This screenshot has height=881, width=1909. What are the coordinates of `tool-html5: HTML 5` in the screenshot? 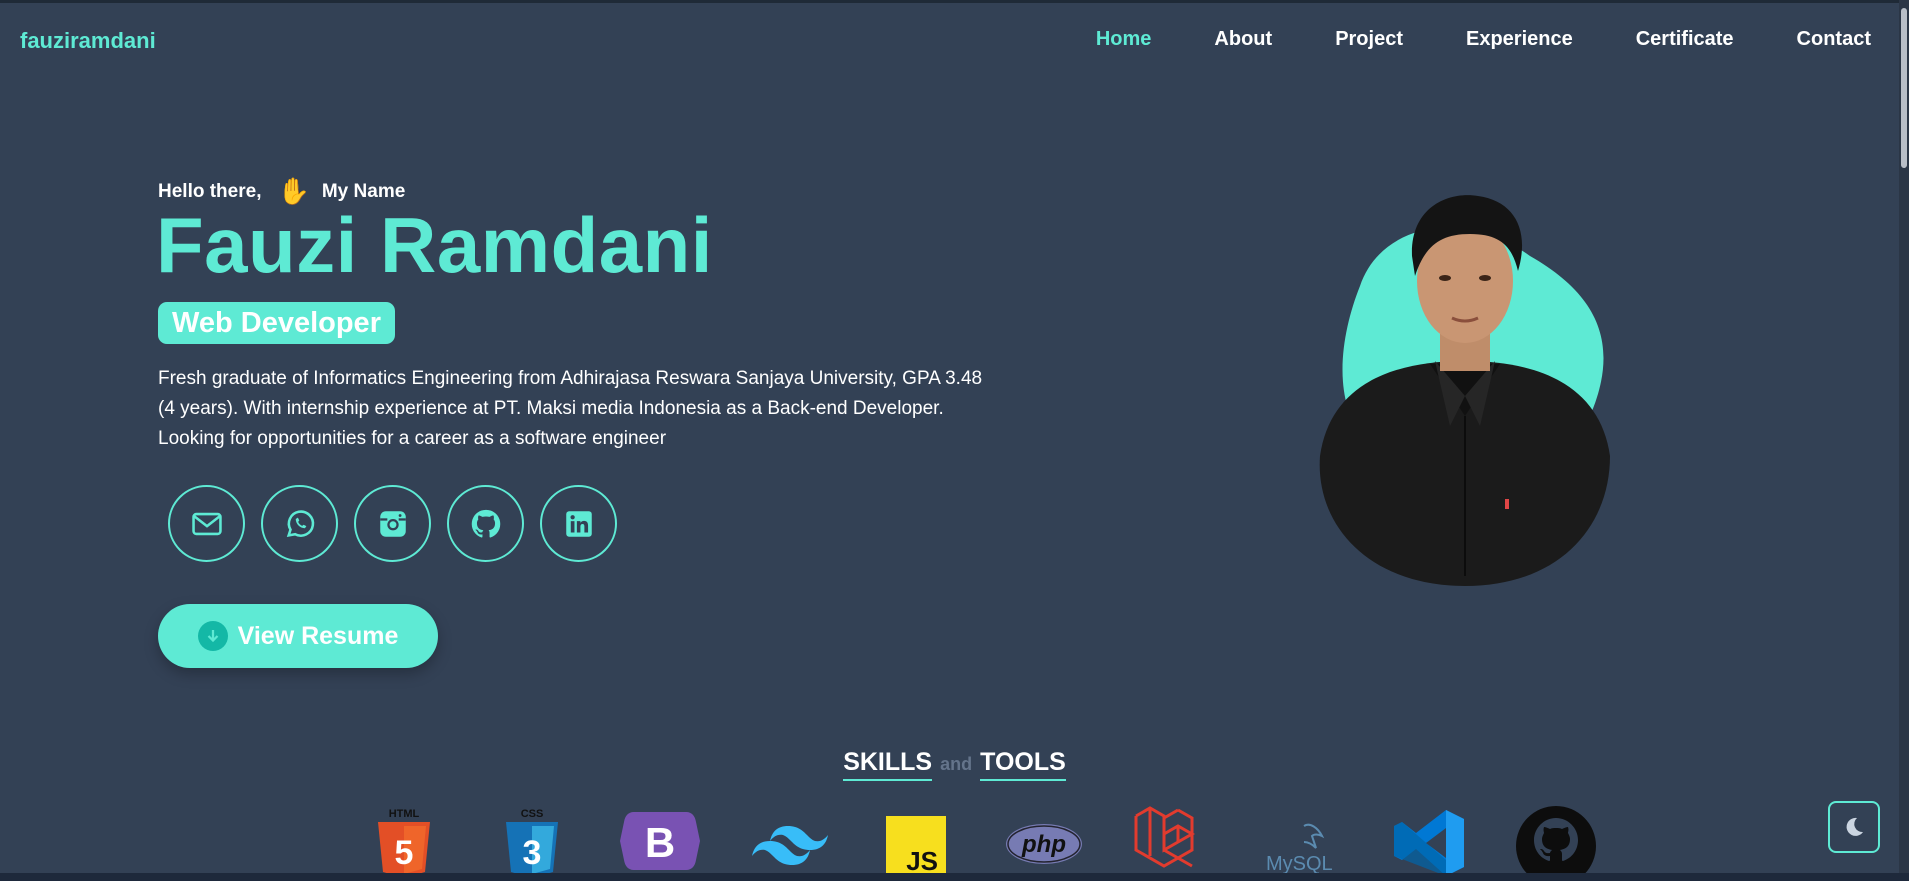 It's located at (404, 841).